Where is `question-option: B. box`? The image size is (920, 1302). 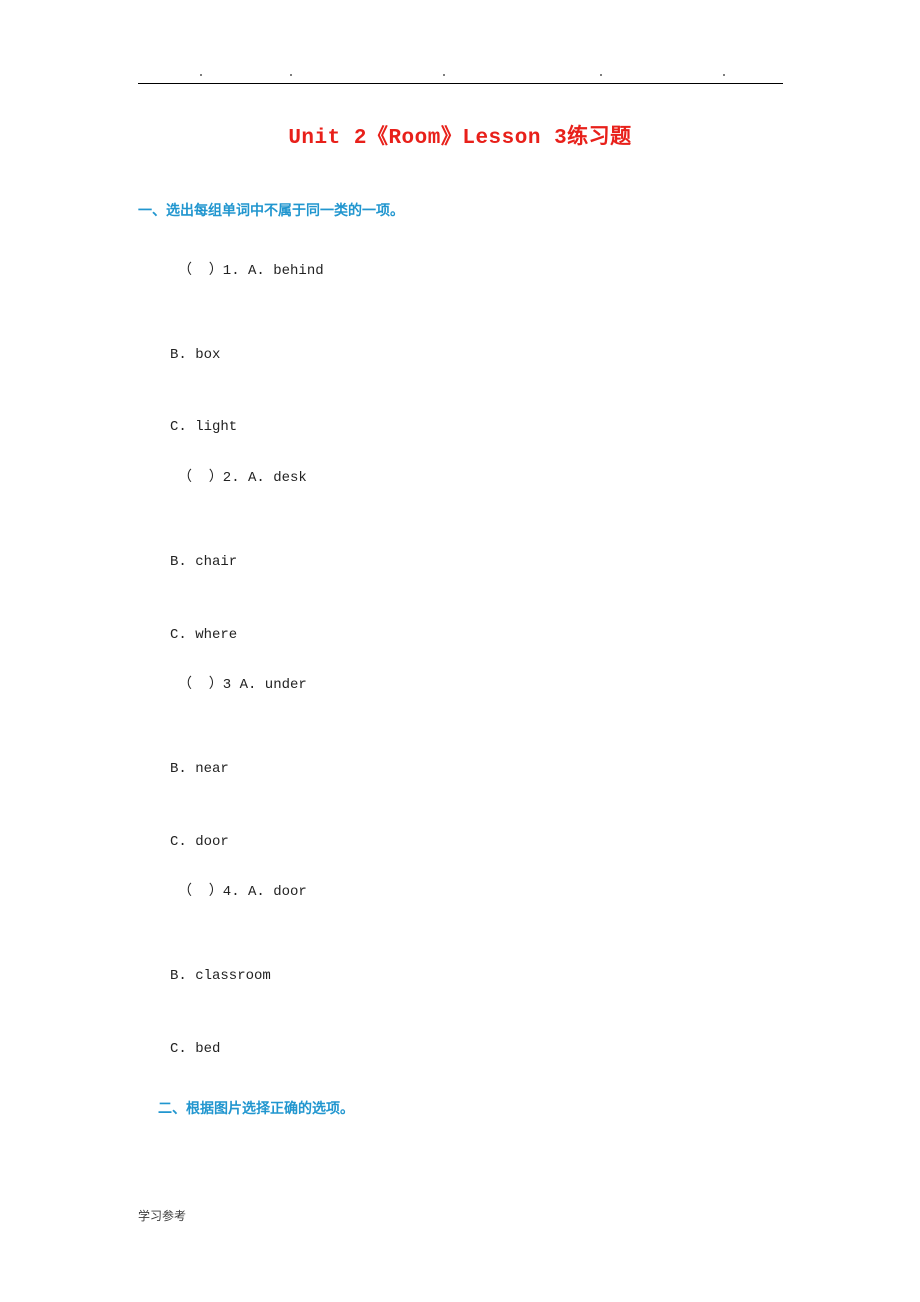 question-option: B. box is located at coordinates (195, 355).